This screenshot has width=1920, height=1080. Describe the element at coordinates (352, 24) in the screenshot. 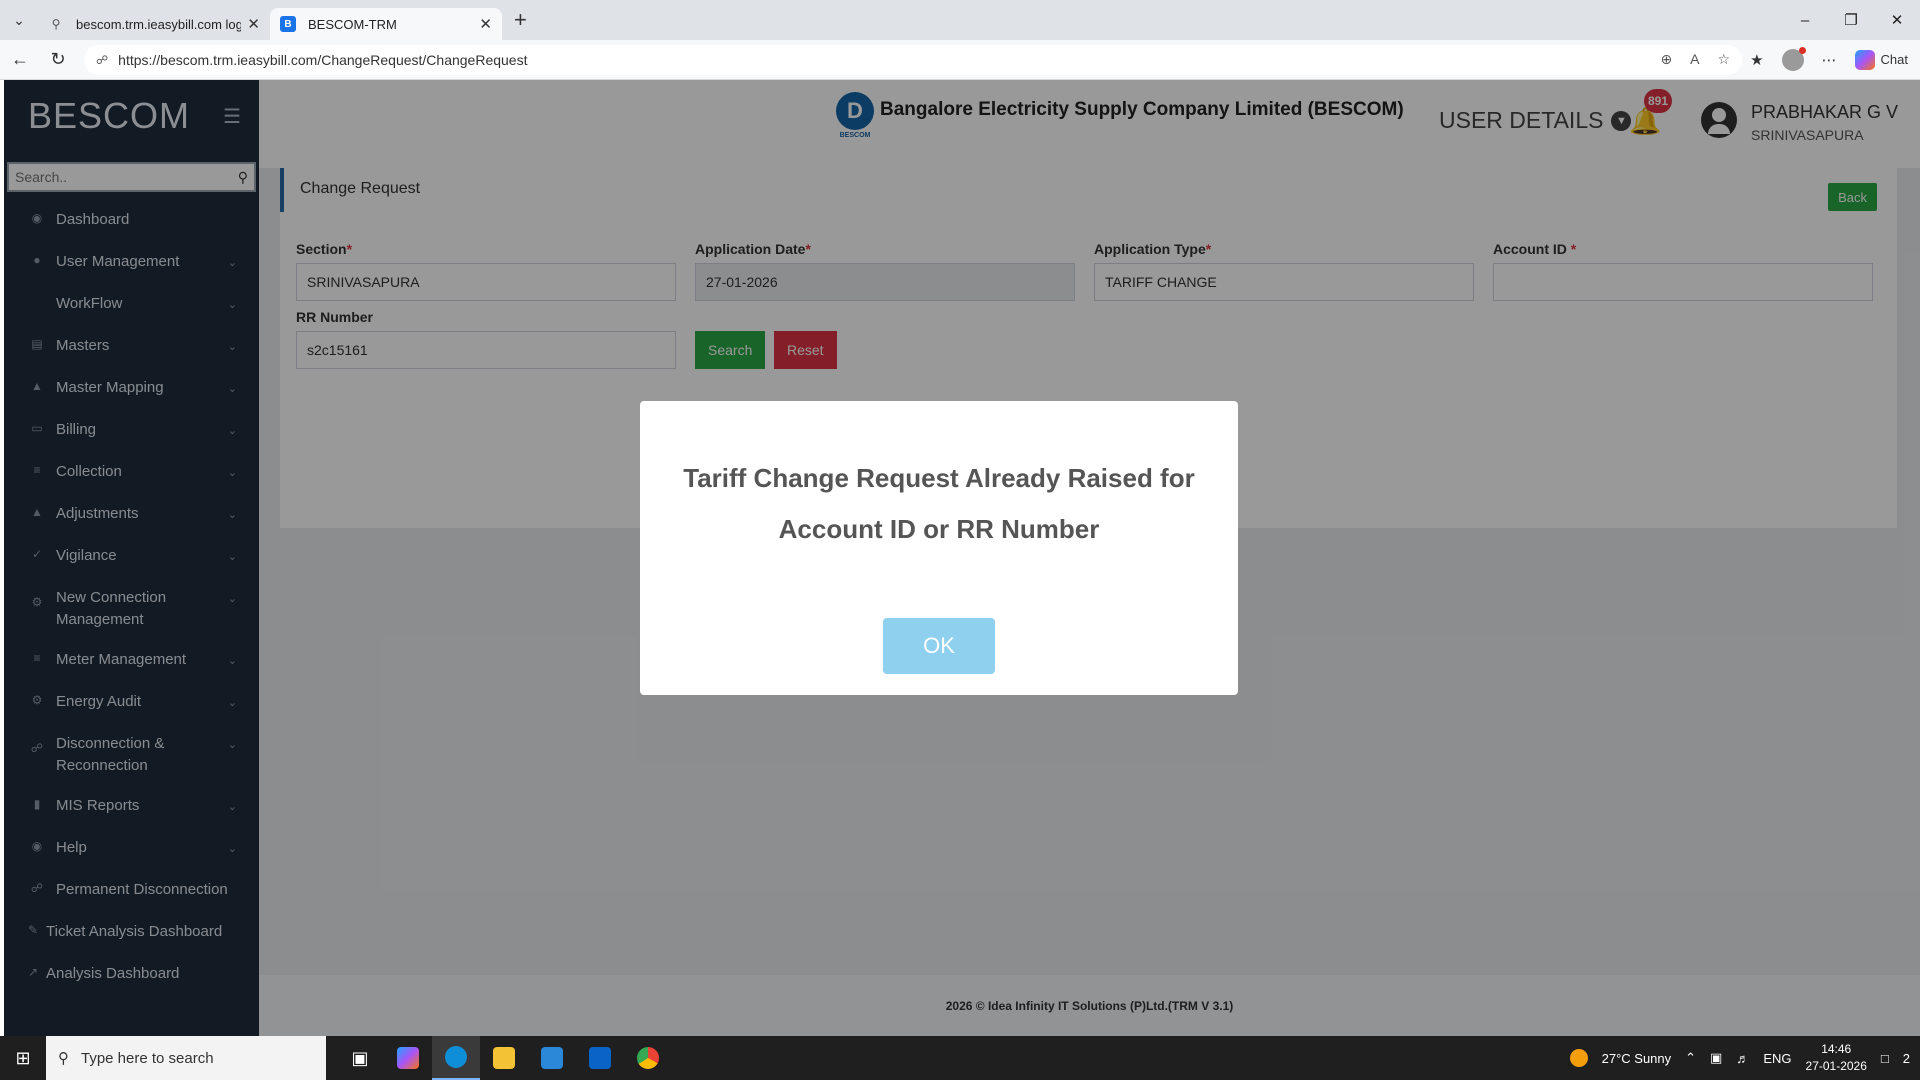

I see `tab-title: BESCOM-TRM` at that location.